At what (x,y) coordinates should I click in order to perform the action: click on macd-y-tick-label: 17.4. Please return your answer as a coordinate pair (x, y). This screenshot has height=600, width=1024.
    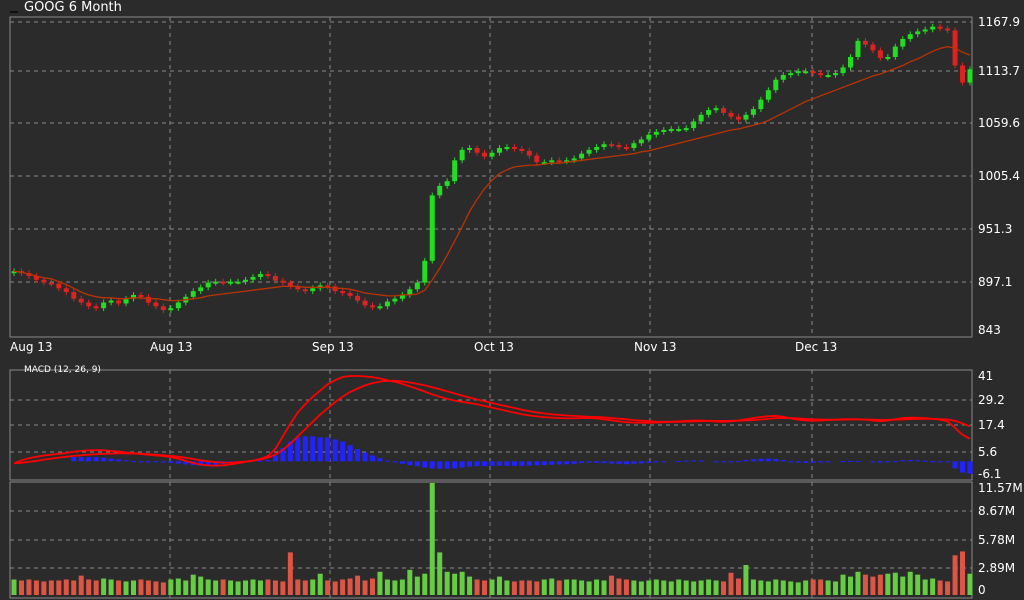
    Looking at the image, I should click on (991, 425).